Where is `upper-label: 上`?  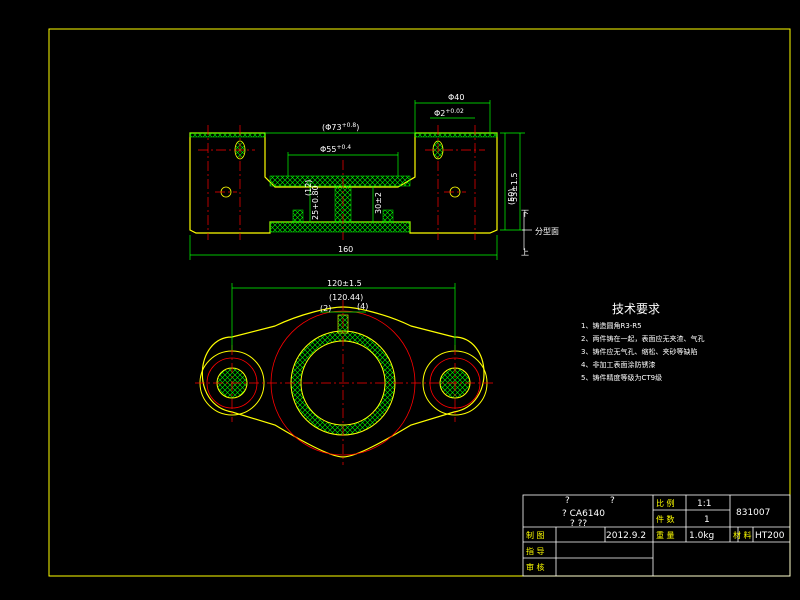 upper-label: 上 is located at coordinates (525, 252).